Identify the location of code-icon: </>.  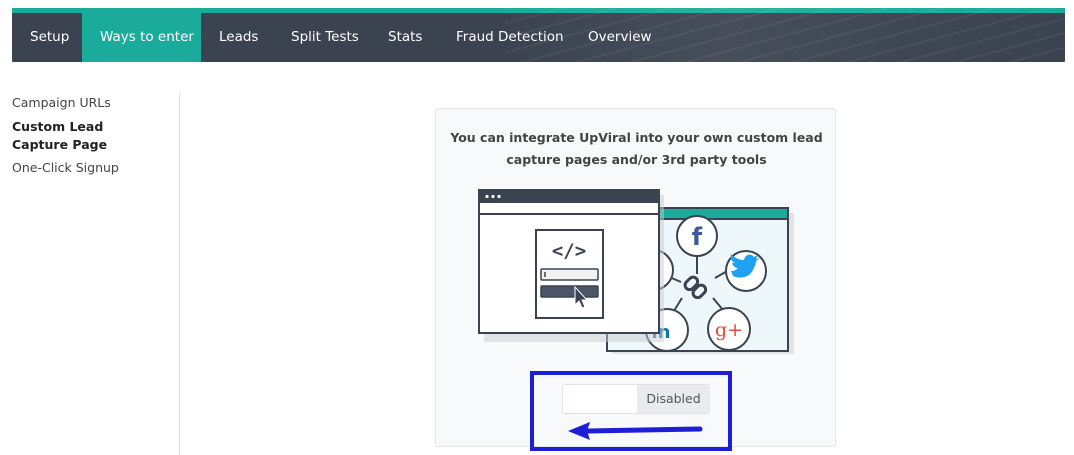
(569, 251).